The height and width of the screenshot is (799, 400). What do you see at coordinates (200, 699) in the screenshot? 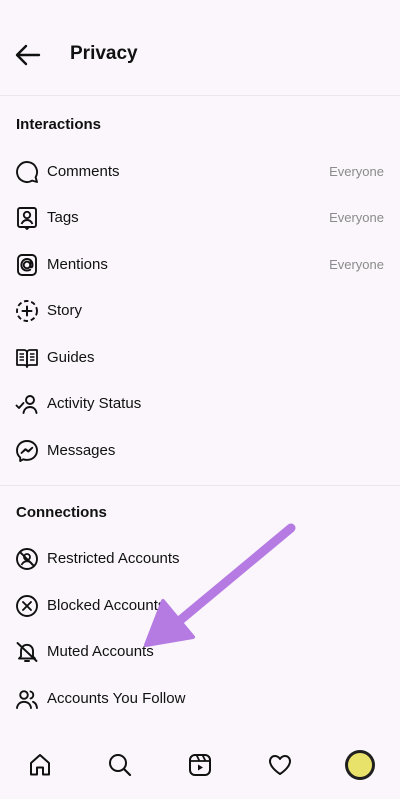
I see `menu-item-accounts-you-follow: Accounts You Follow` at bounding box center [200, 699].